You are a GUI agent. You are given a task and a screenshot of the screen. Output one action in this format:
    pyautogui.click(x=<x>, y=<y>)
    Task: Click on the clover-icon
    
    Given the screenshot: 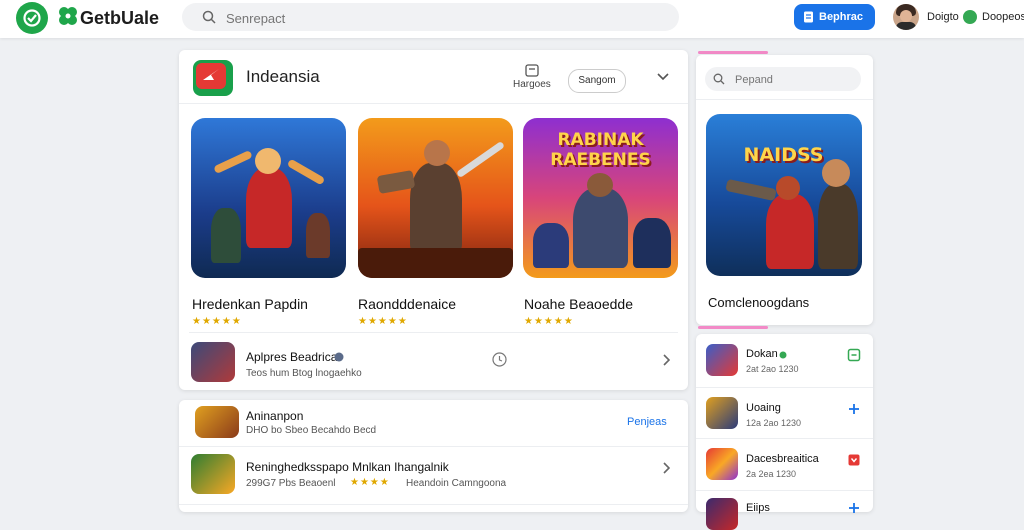 What is the action you would take?
    pyautogui.click(x=68, y=16)
    